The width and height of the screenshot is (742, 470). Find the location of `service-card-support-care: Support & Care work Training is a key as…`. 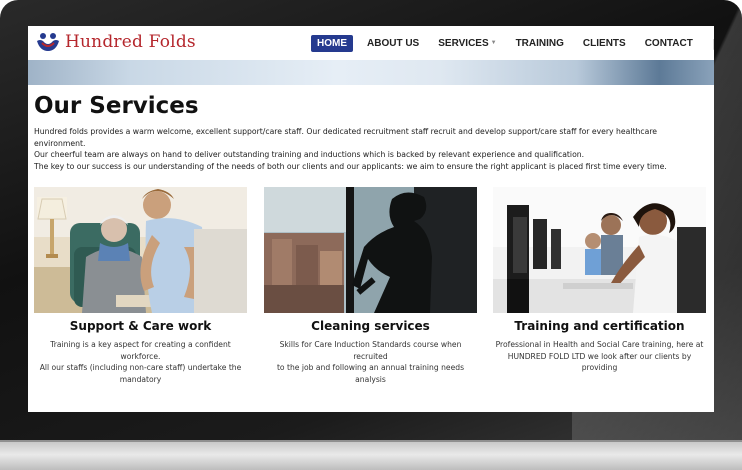

service-card-support-care: Support & Care work Training is a key as… is located at coordinates (140, 286).